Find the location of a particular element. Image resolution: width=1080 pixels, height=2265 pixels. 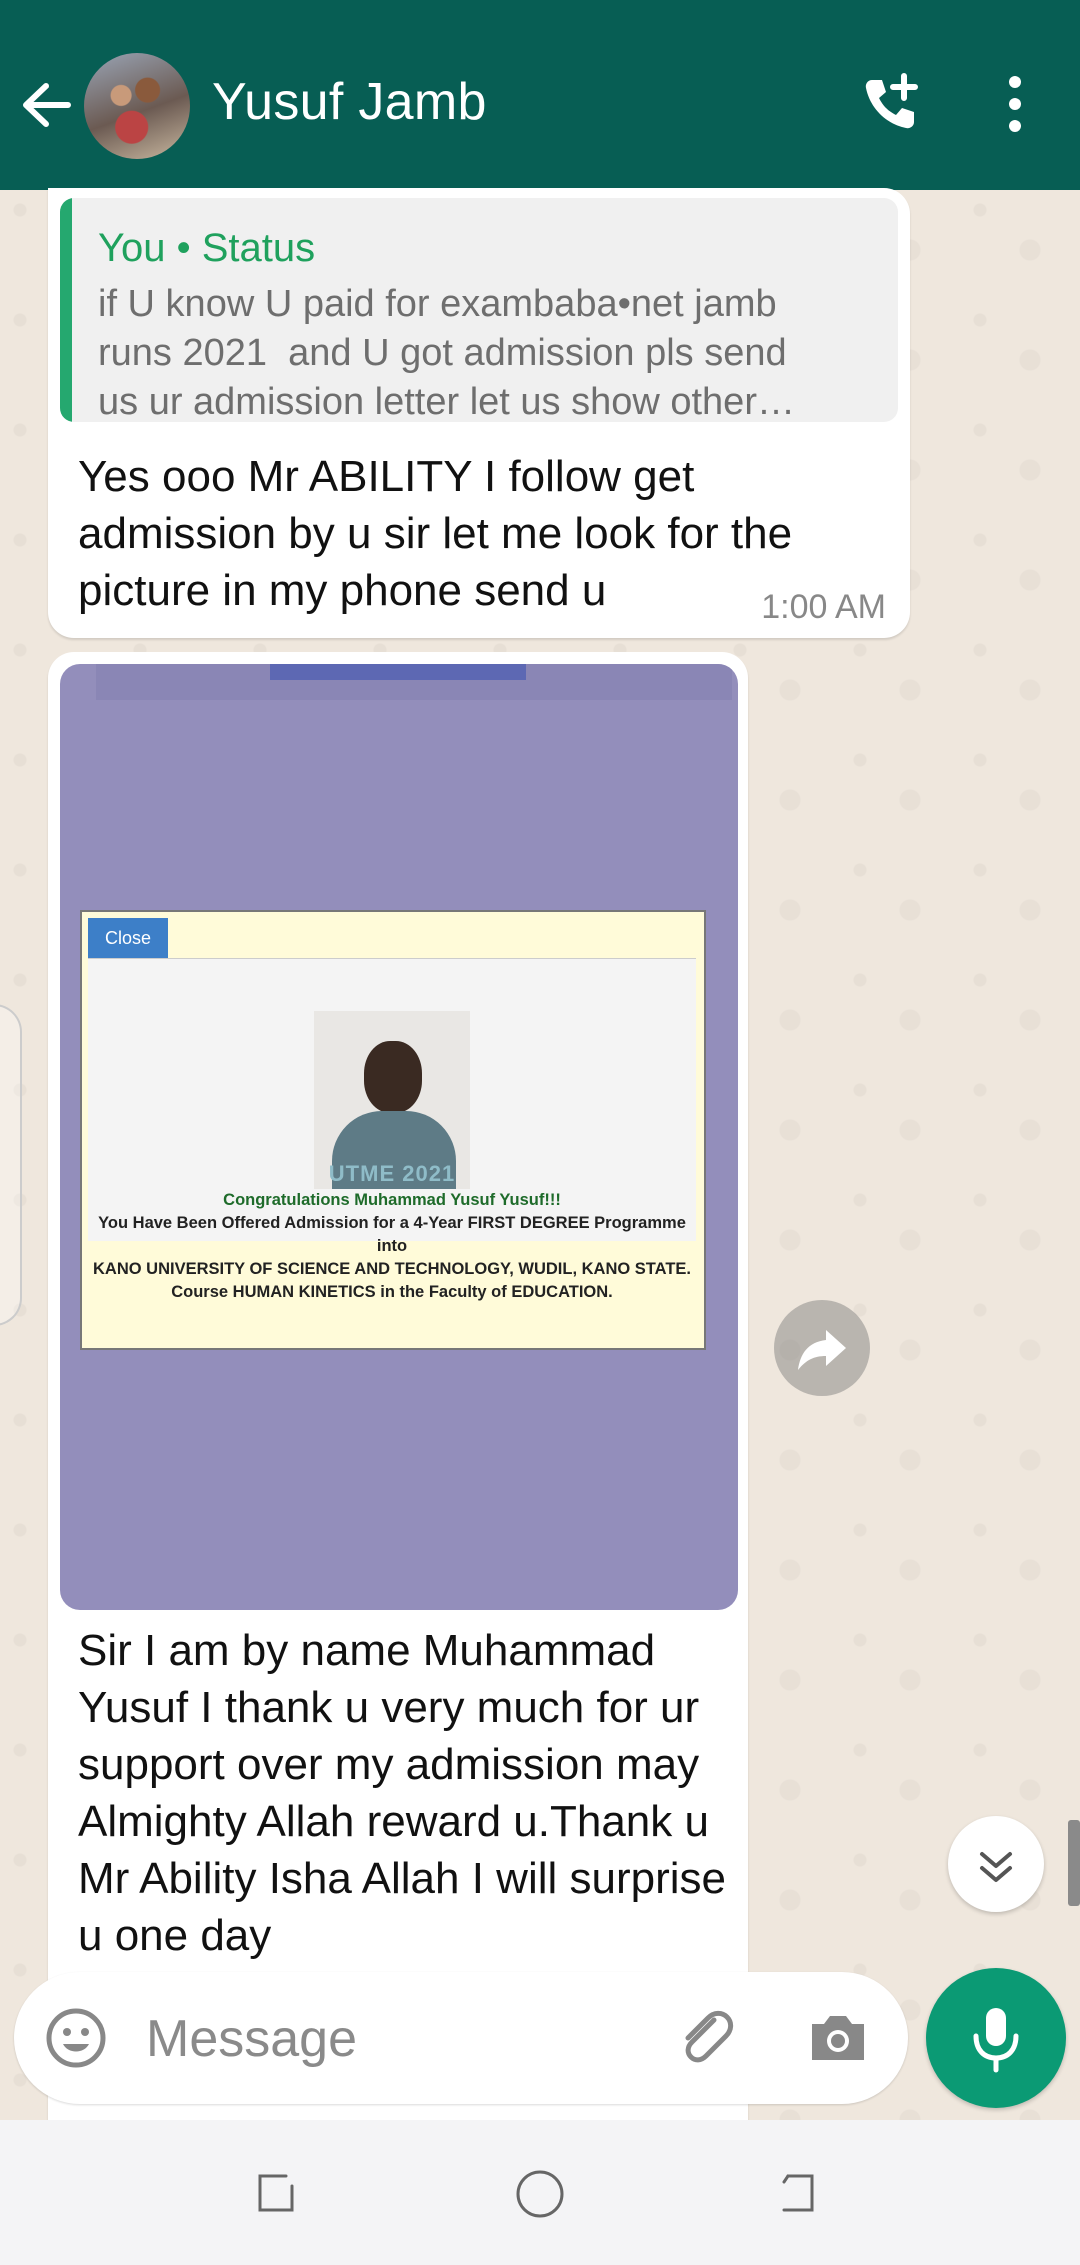

emoji-button is located at coordinates (76, 2038).